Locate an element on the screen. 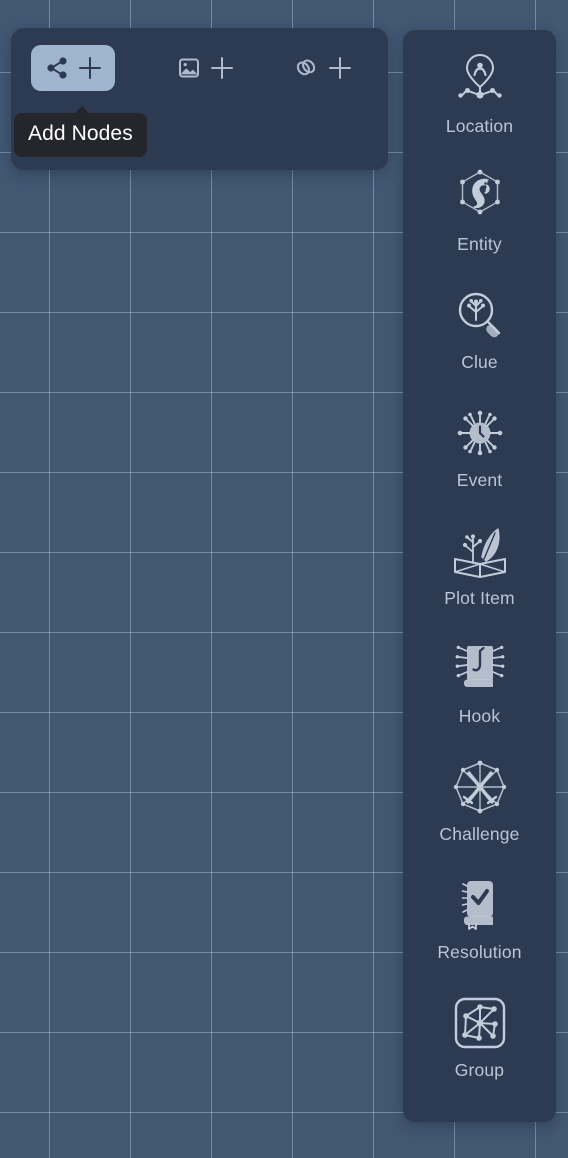 The image size is (568, 1158). add-nodes-button is located at coordinates (73, 68).